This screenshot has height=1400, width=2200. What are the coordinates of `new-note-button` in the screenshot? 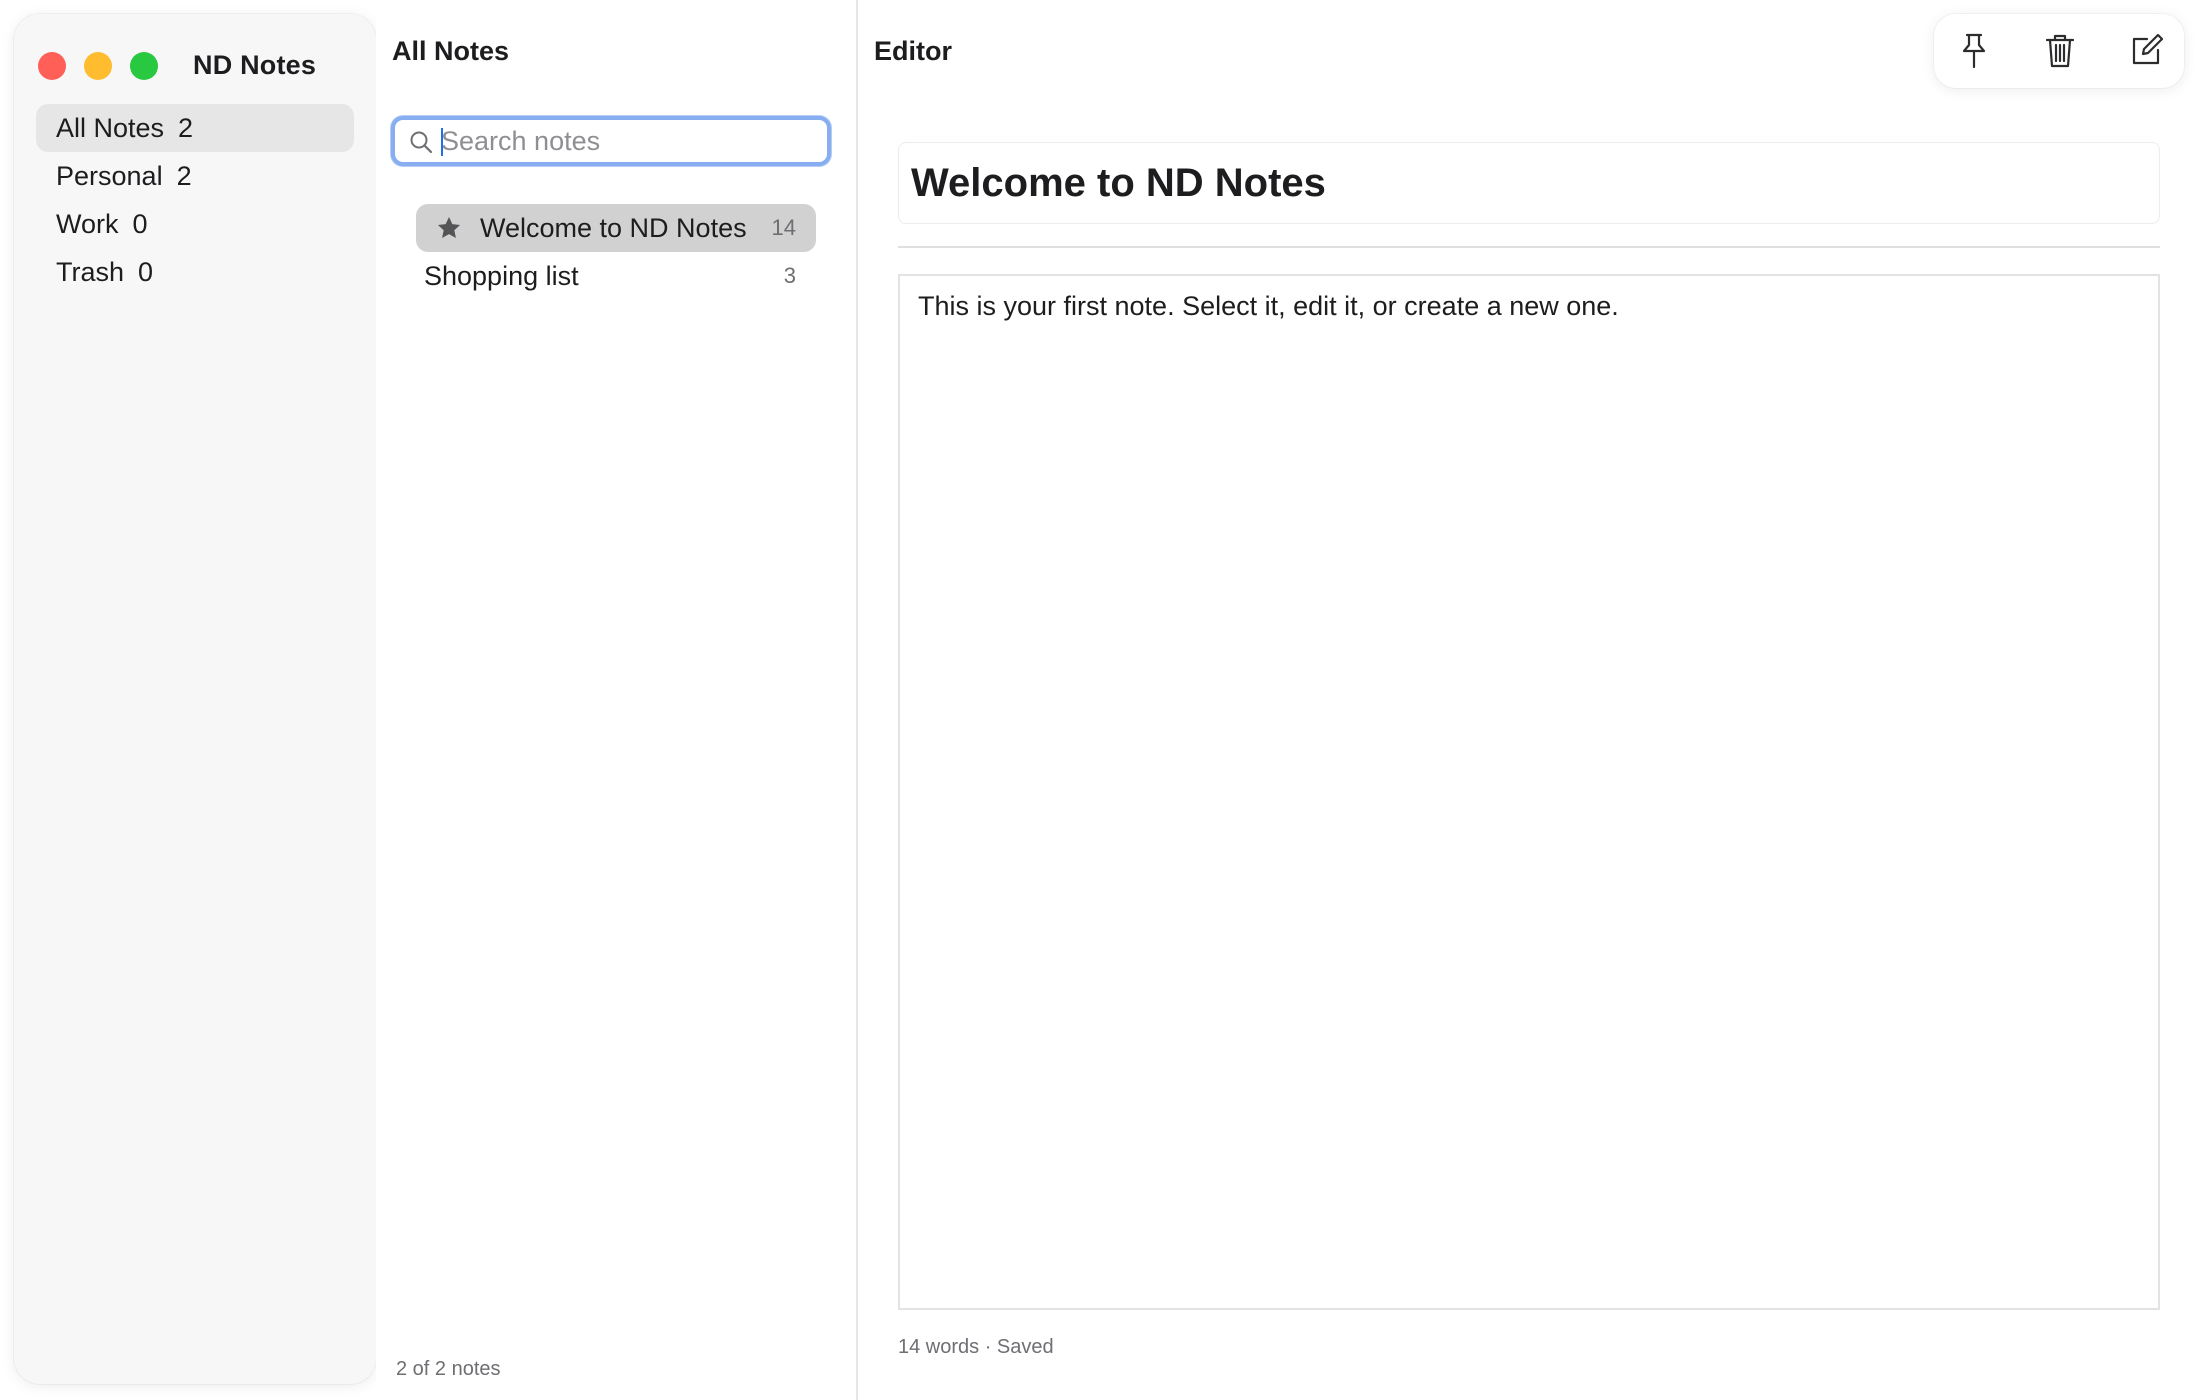 It's located at (2146, 51).